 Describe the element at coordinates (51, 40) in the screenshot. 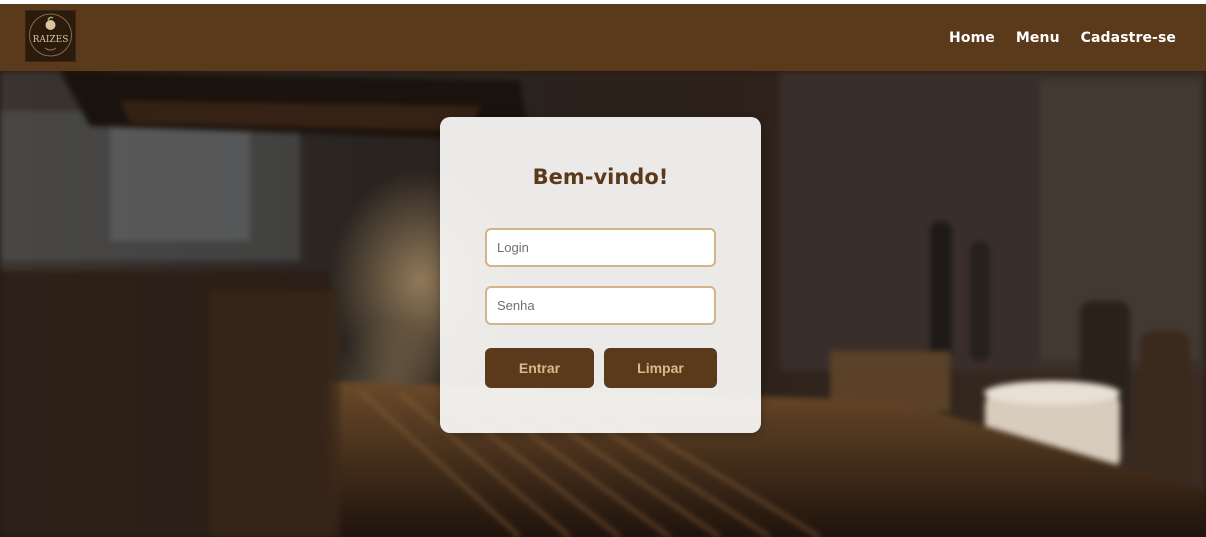

I see `logo-text: RAIZES` at that location.